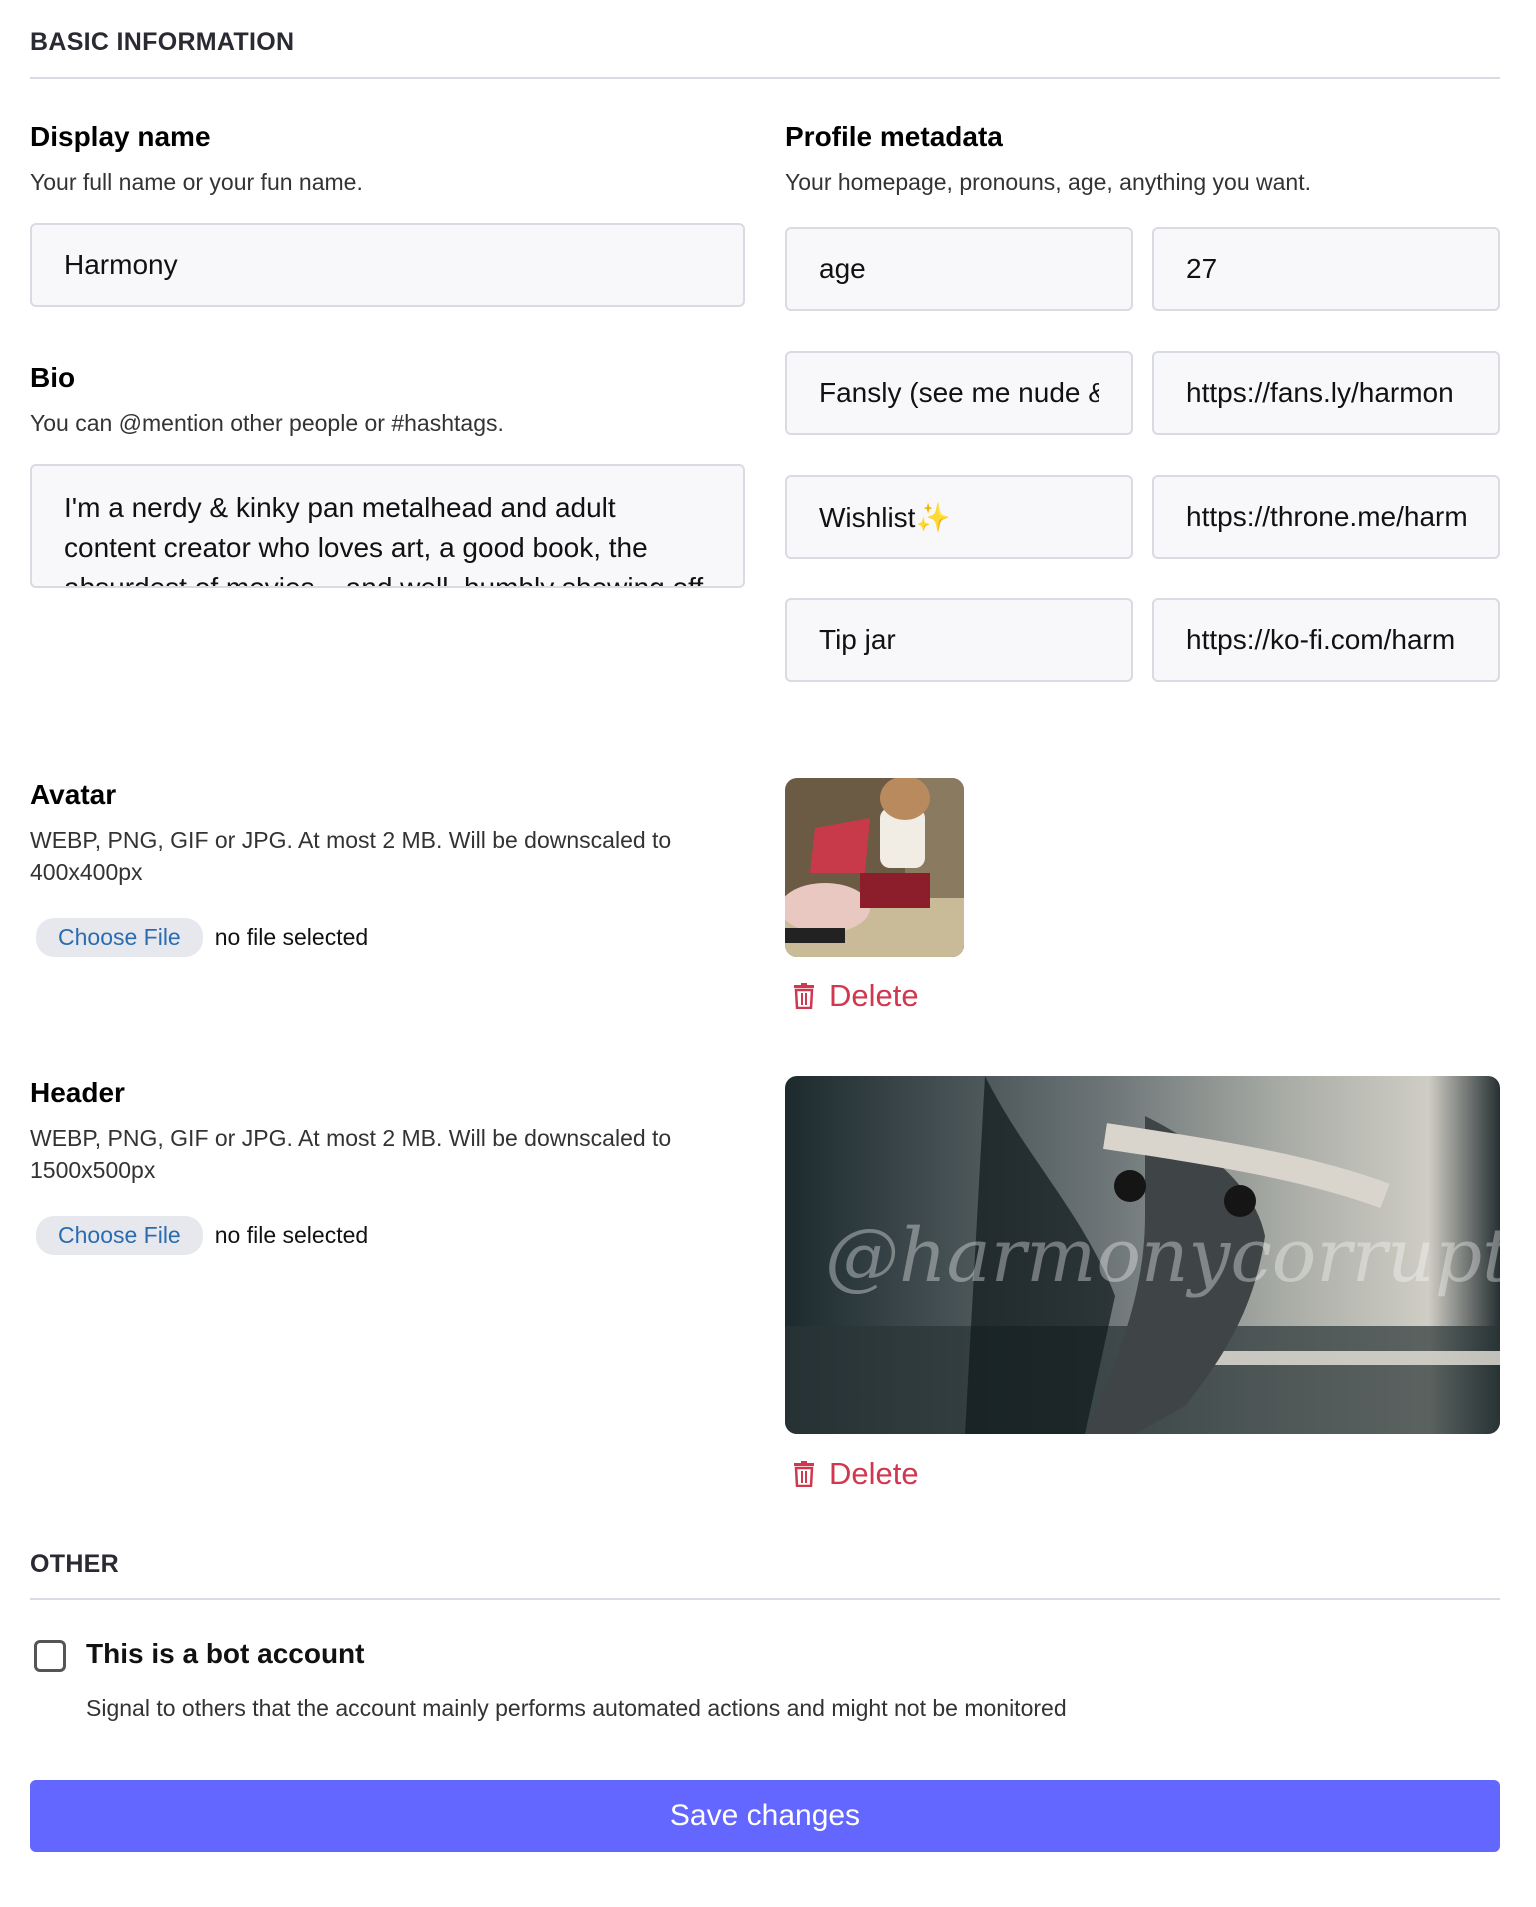 This screenshot has width=1536, height=1907. I want to click on header-choose-file-button: Choose File, so click(119, 1235).